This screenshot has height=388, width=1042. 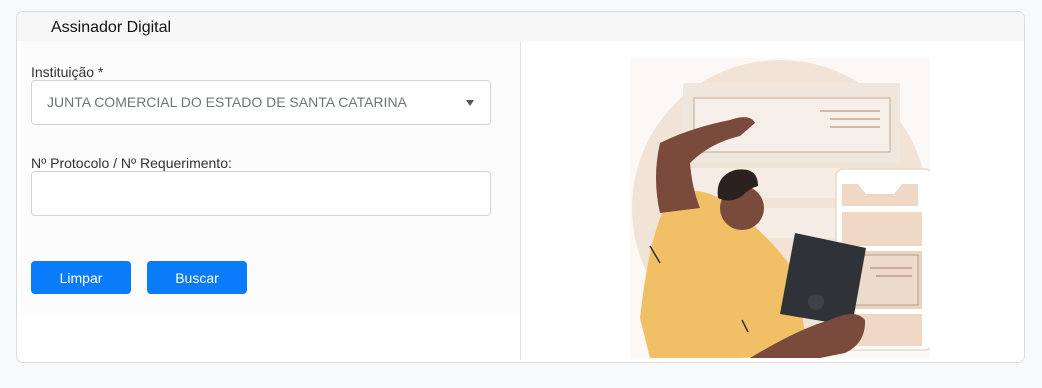 I want to click on protocol-label: Nº Protocolo / Nº Requerimento:, so click(x=131, y=163).